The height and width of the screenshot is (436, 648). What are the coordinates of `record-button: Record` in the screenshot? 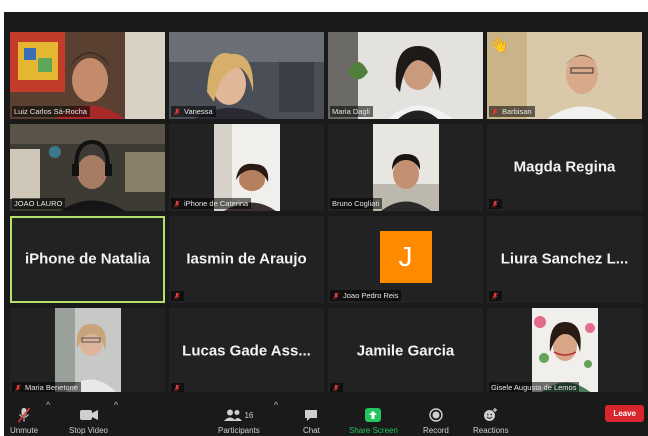 It's located at (436, 420).